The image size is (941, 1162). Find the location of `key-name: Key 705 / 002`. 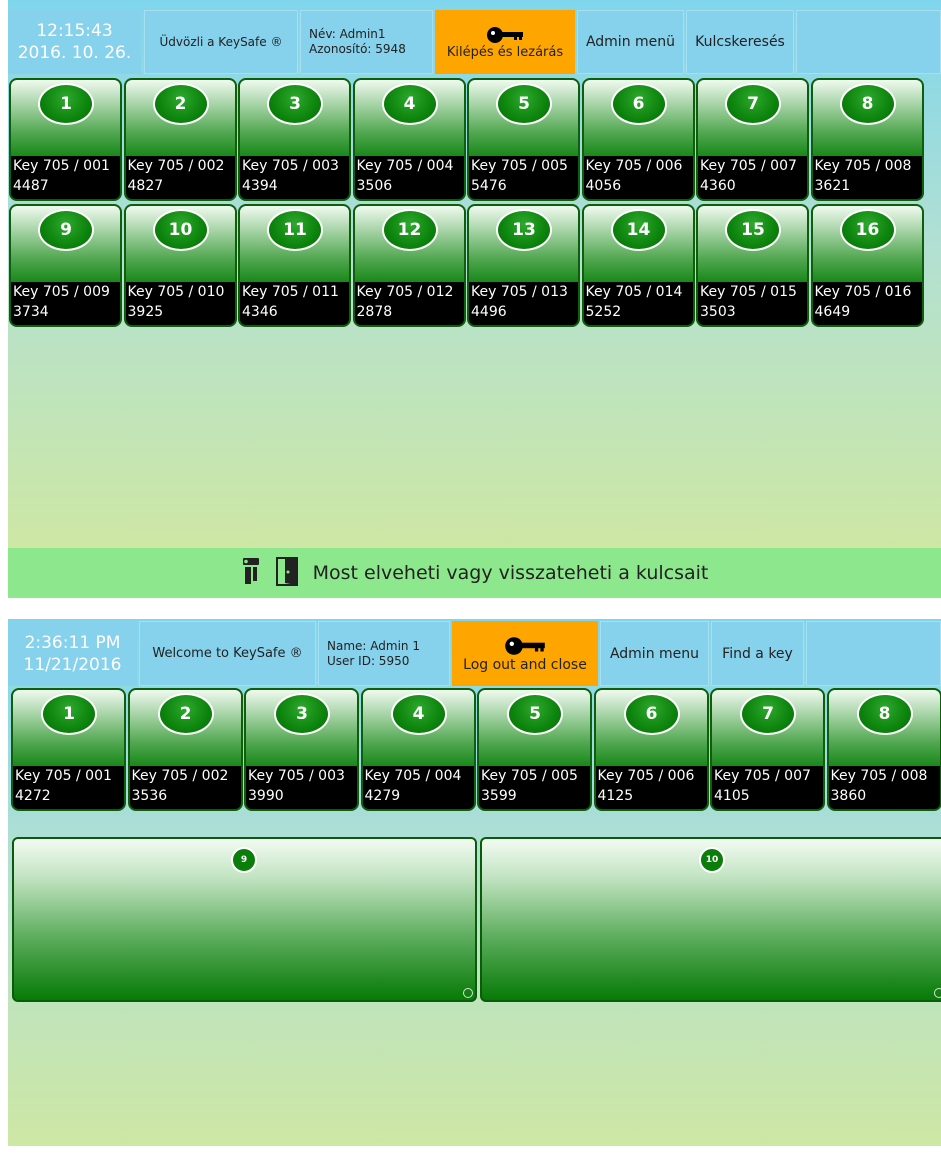

key-name: Key 705 / 002 is located at coordinates (180, 776).